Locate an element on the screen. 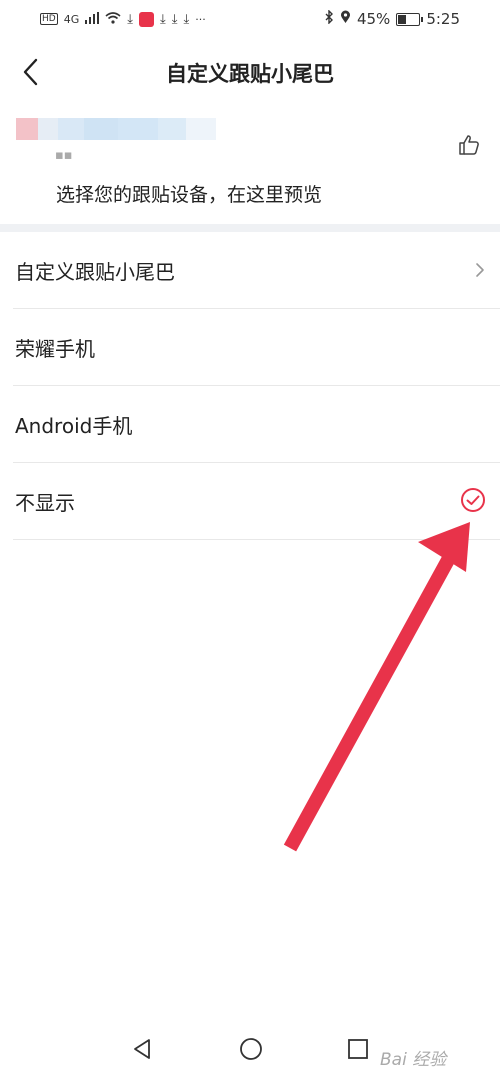  system-back-button is located at coordinates (142, 1051).